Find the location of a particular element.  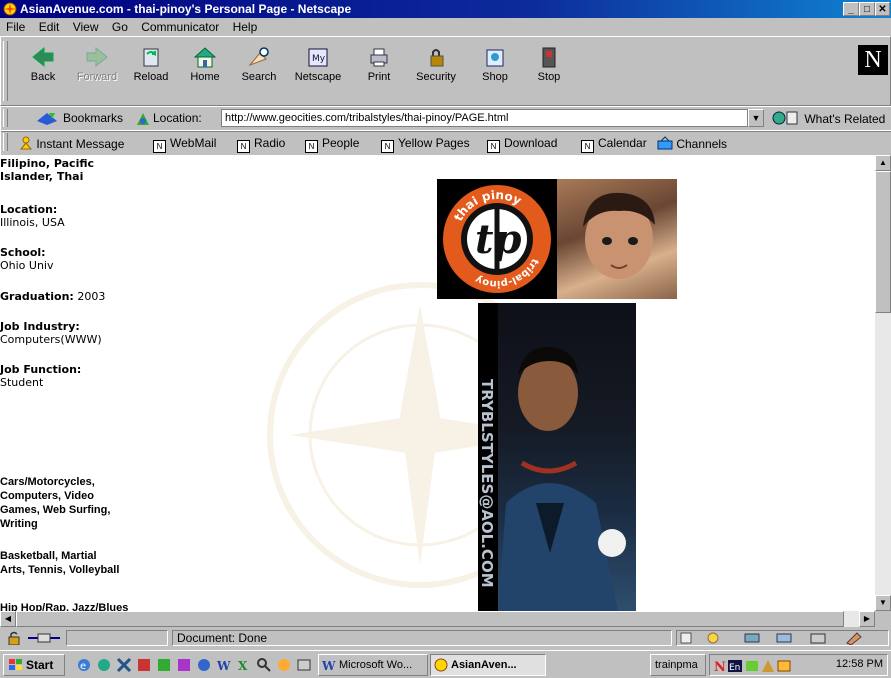

minimize-button: _ is located at coordinates (851, 9).